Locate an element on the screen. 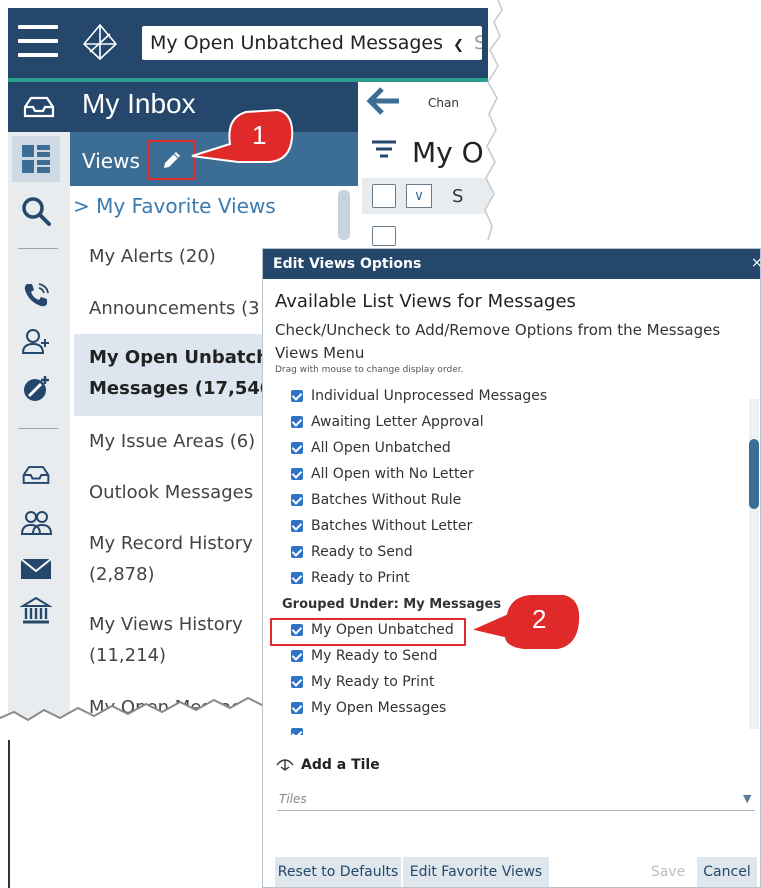 The width and height of the screenshot is (761, 888). option-label: Individual Unprocessed Messages is located at coordinates (429, 396).